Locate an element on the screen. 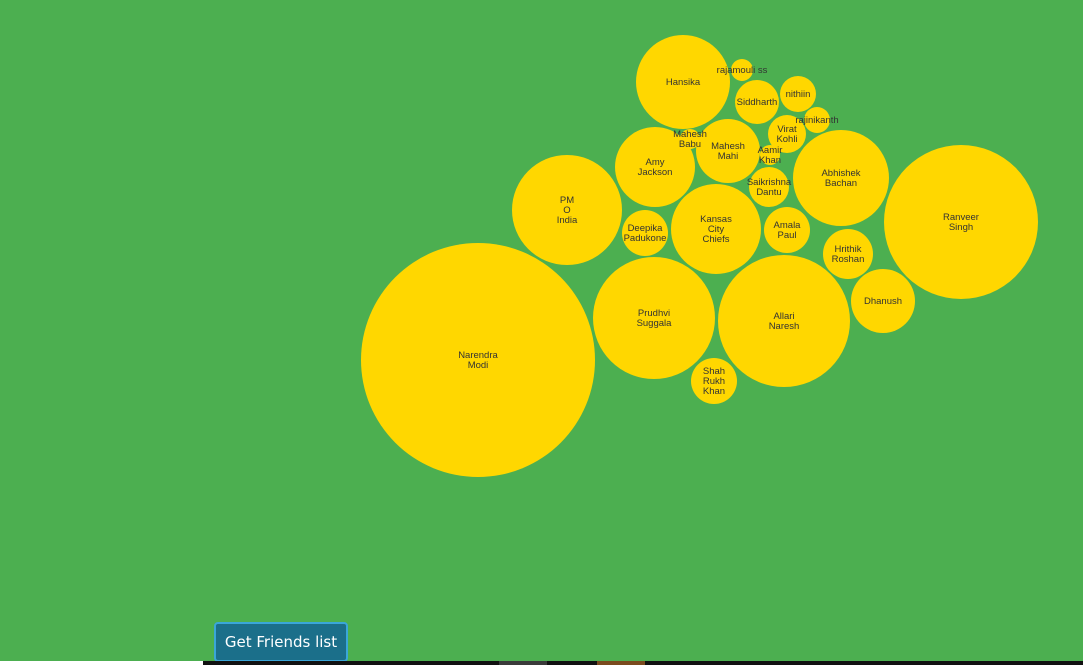  bubble-label-line: rajinikanth is located at coordinates (816, 120).